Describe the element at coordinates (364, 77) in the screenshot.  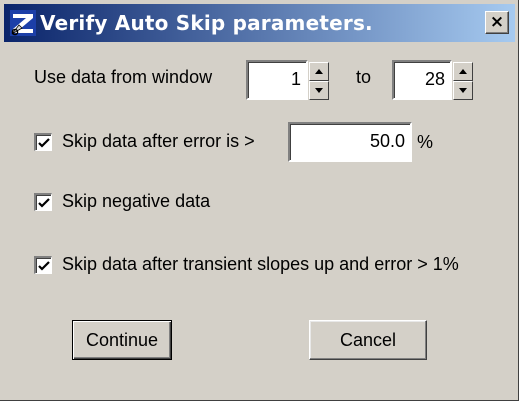
I see `to-label: to` at that location.